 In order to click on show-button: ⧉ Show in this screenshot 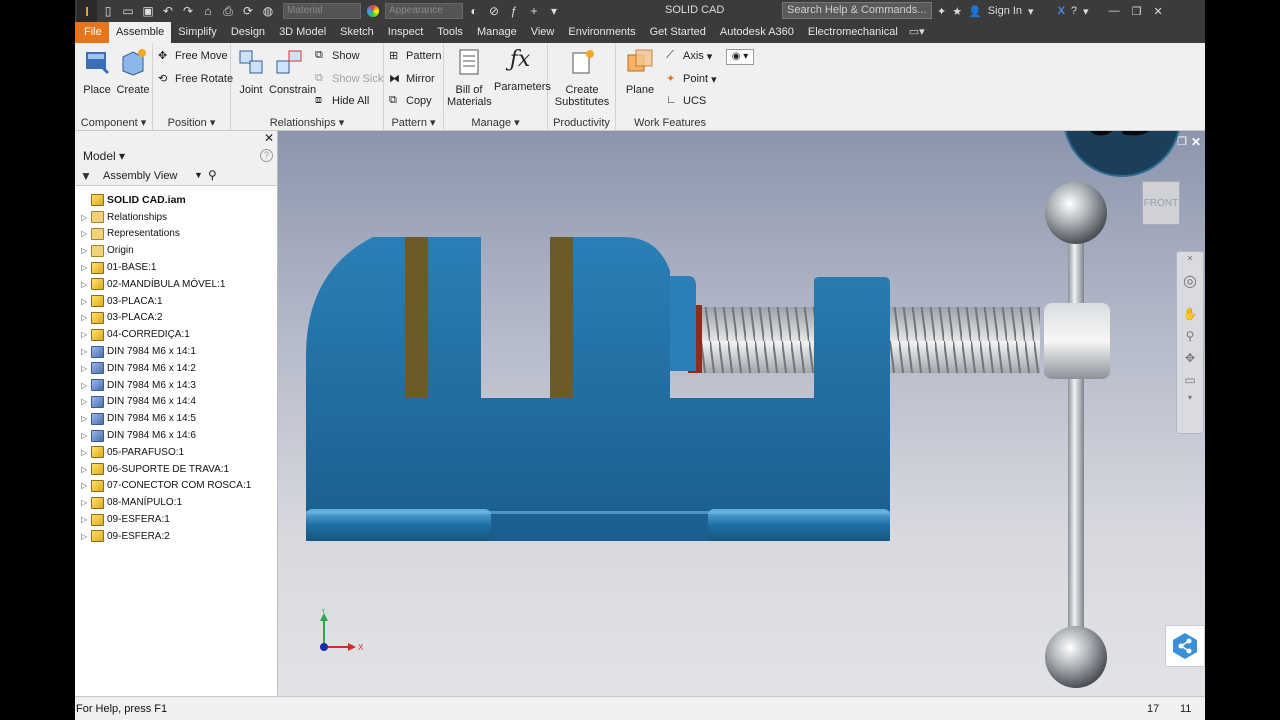, I will do `click(337, 56)`.